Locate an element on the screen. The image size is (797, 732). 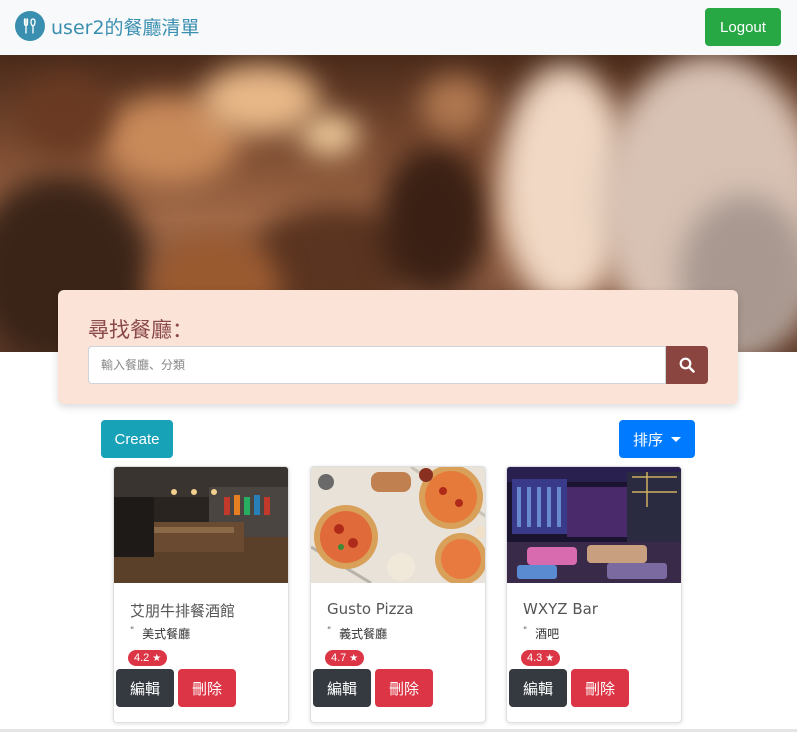
category-label: 酒吧 is located at coordinates (547, 634).